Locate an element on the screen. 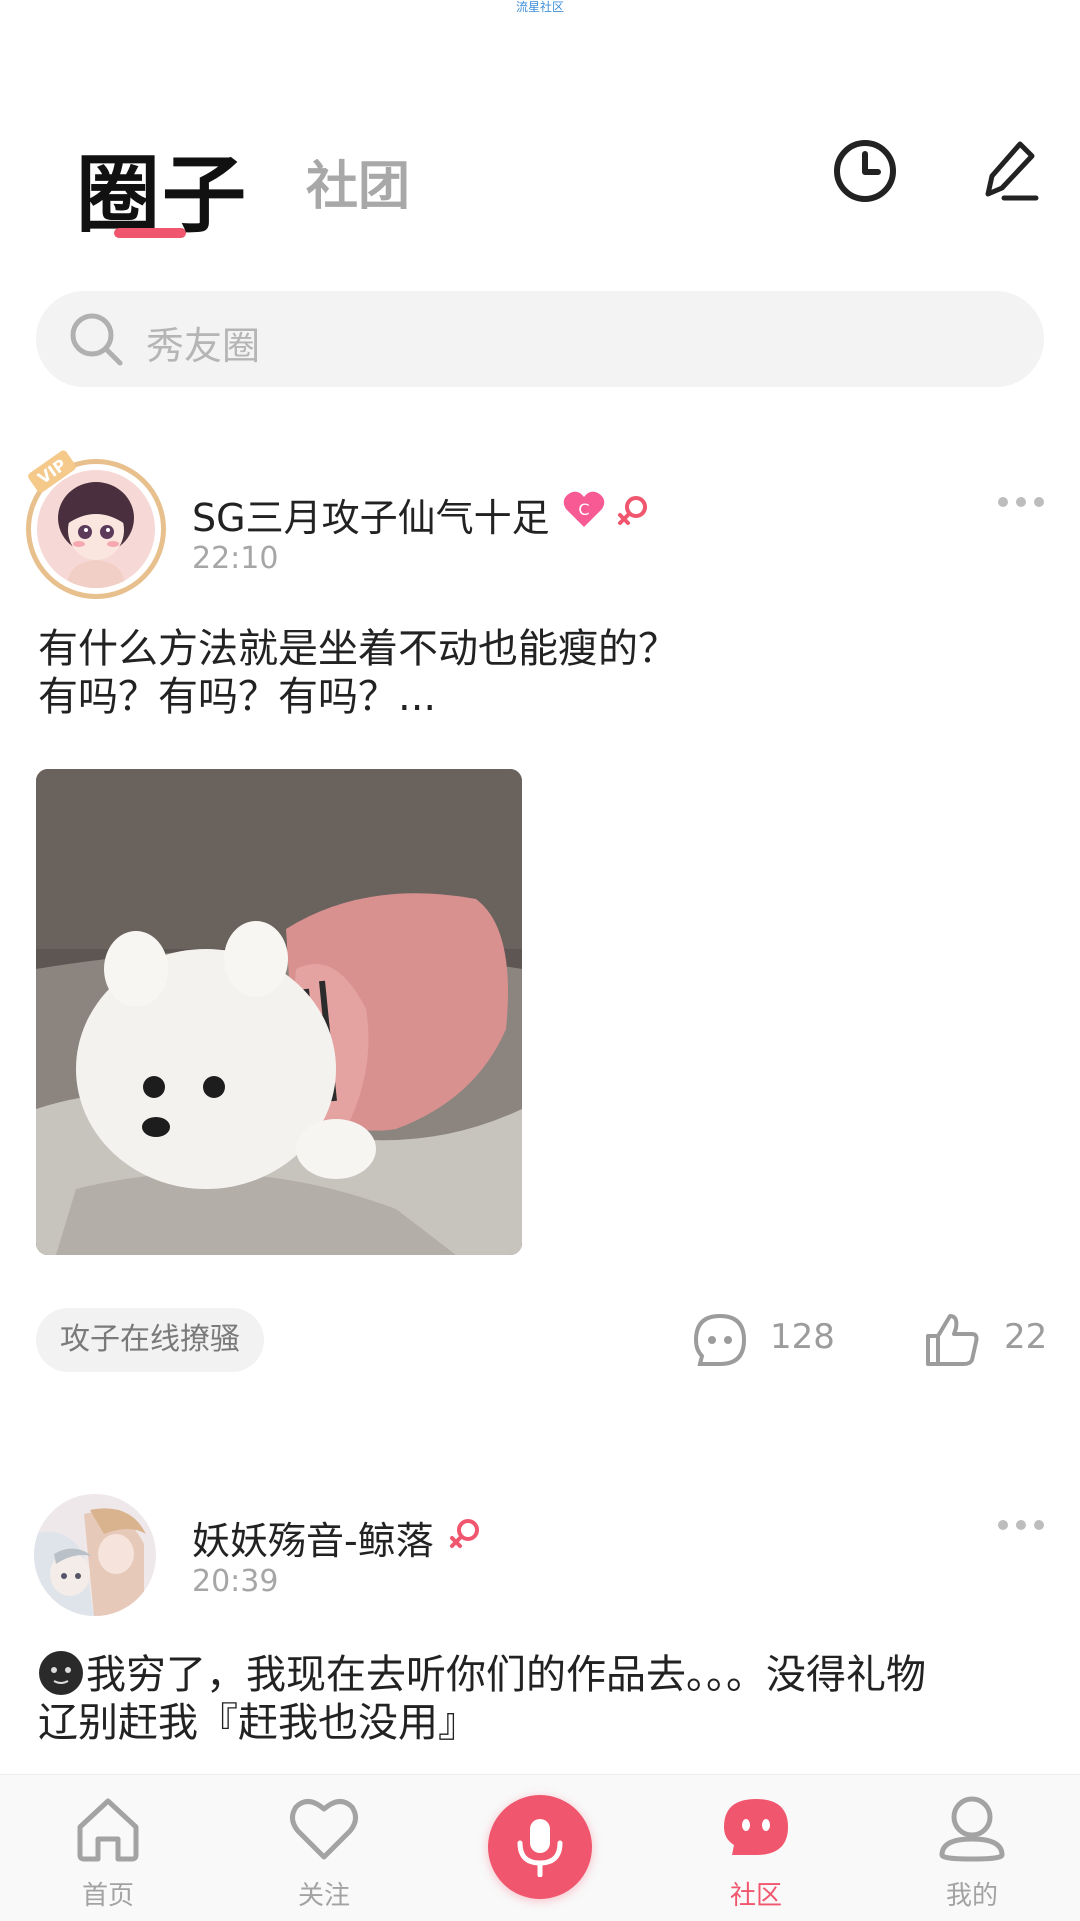 This screenshot has height=1921, width=1080. like-count: 22 is located at coordinates (1026, 1337).